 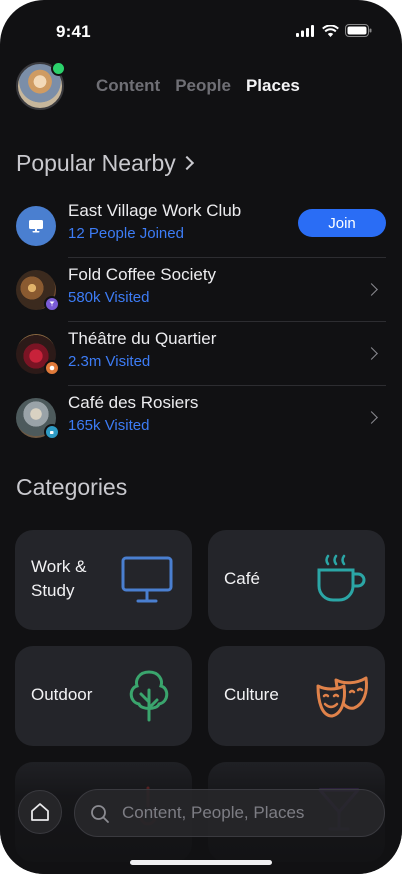 What do you see at coordinates (62, 694) in the screenshot?
I see `category-label: Outdoor` at bounding box center [62, 694].